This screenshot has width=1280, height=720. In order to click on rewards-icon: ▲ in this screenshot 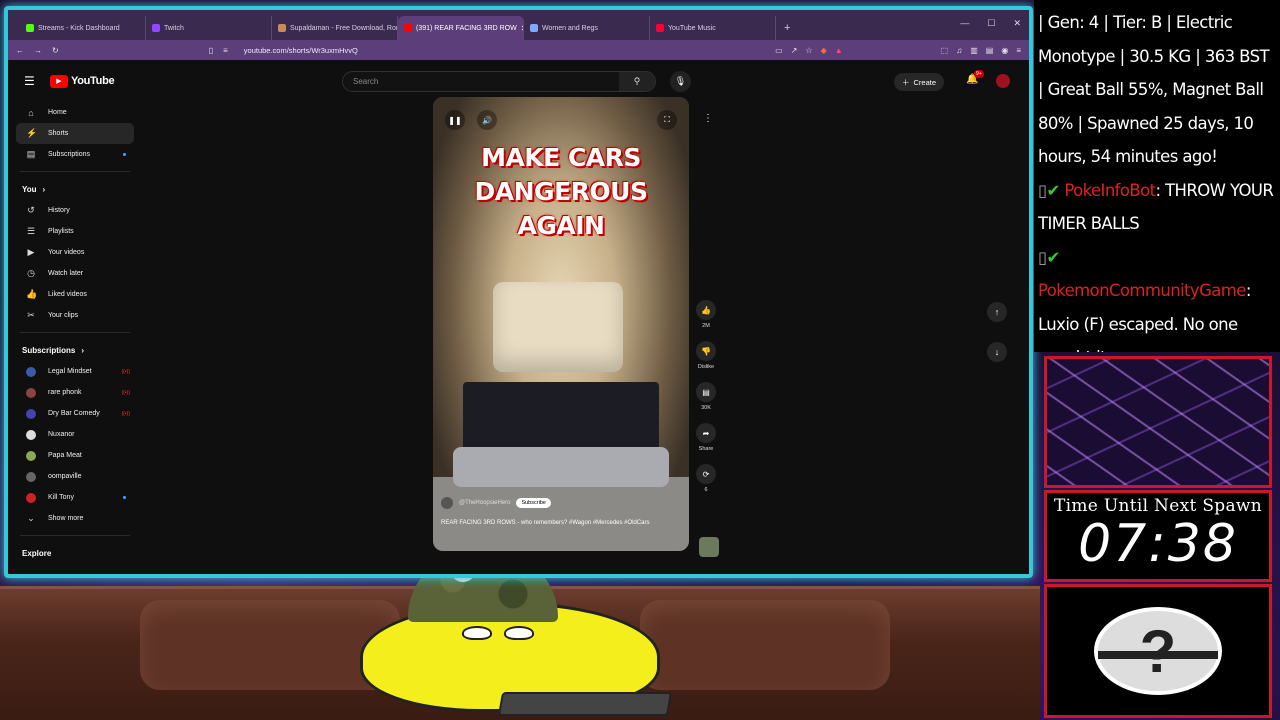, I will do `click(839, 50)`.